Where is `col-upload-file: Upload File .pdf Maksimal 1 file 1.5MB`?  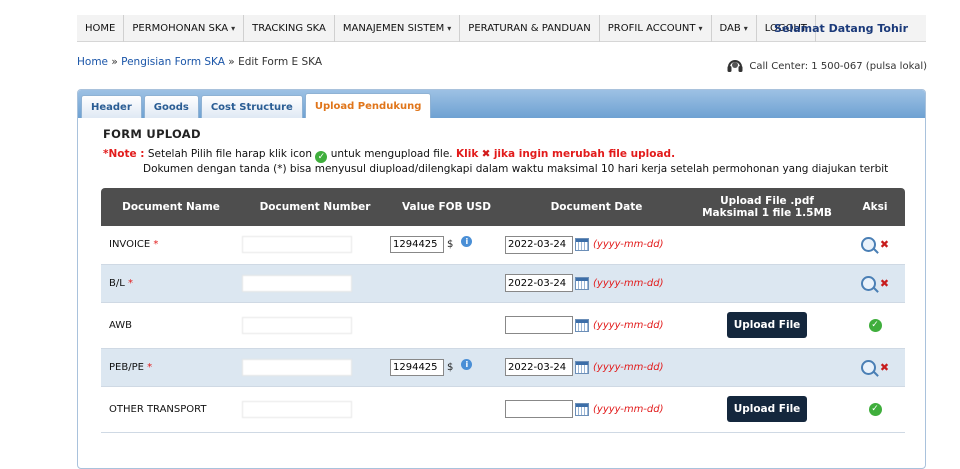
col-upload-file: Upload File .pdf Maksimal 1 file 1.5MB is located at coordinates (767, 207).